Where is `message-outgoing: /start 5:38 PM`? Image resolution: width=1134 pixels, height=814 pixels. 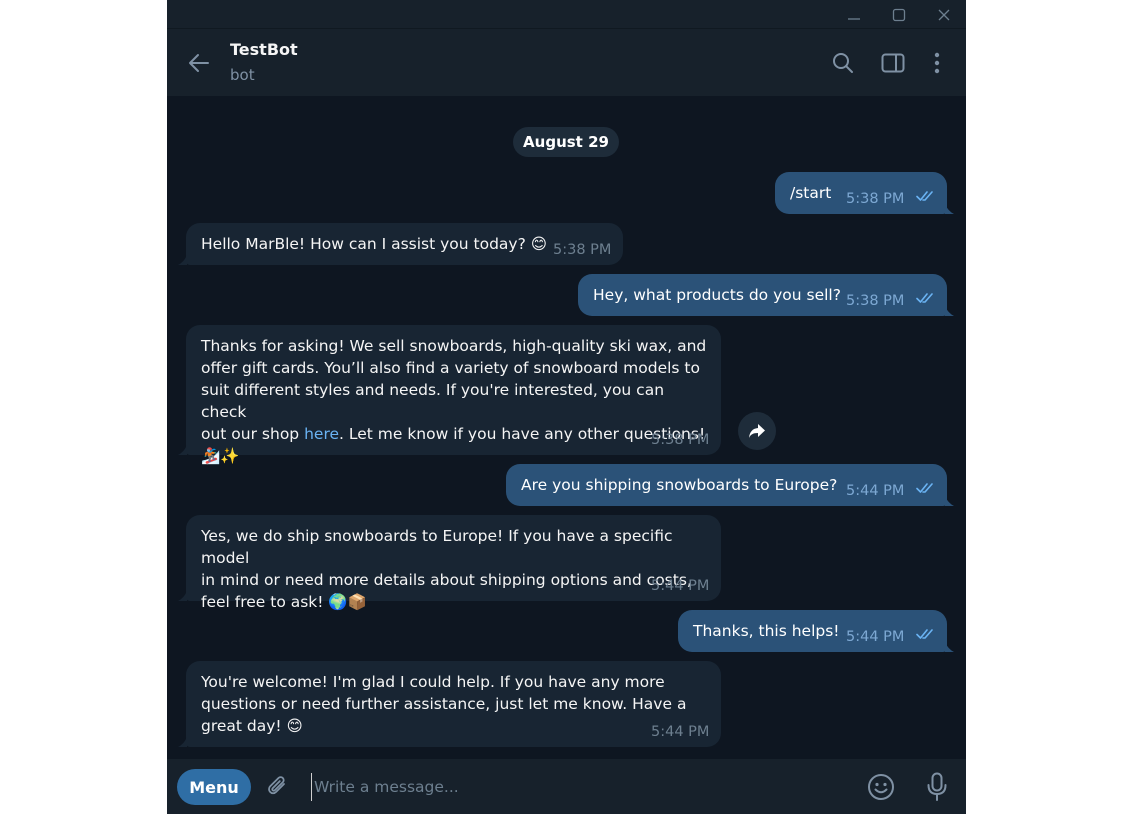 message-outgoing: /start 5:38 PM is located at coordinates (861, 193).